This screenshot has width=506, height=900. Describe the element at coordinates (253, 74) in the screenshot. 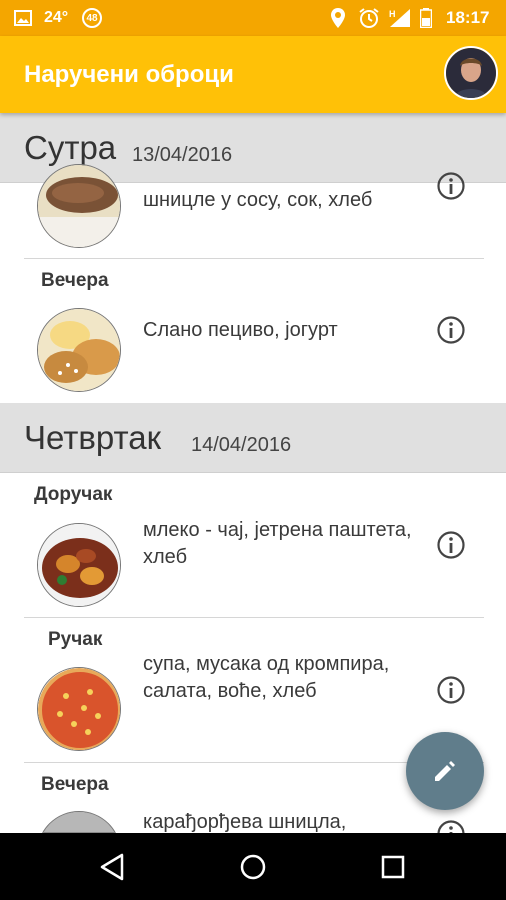

I see `app-bar: Наручени оброци` at that location.